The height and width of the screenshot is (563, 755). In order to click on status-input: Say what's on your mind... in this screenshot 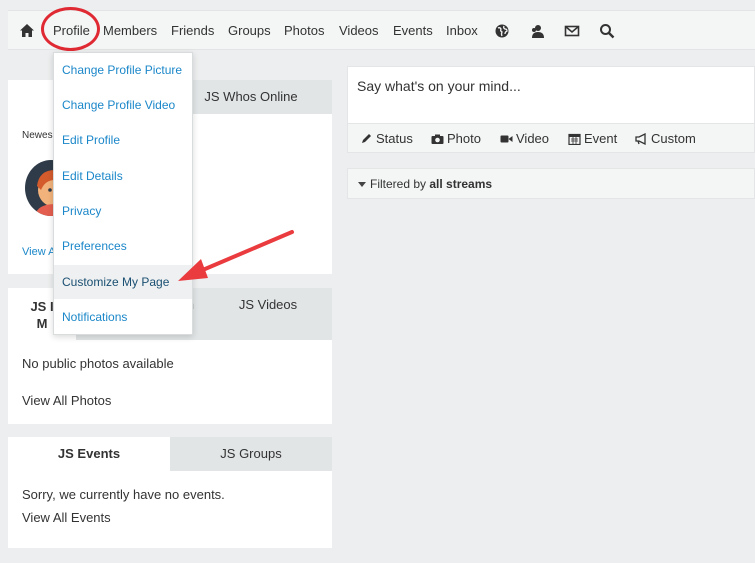, I will do `click(439, 86)`.